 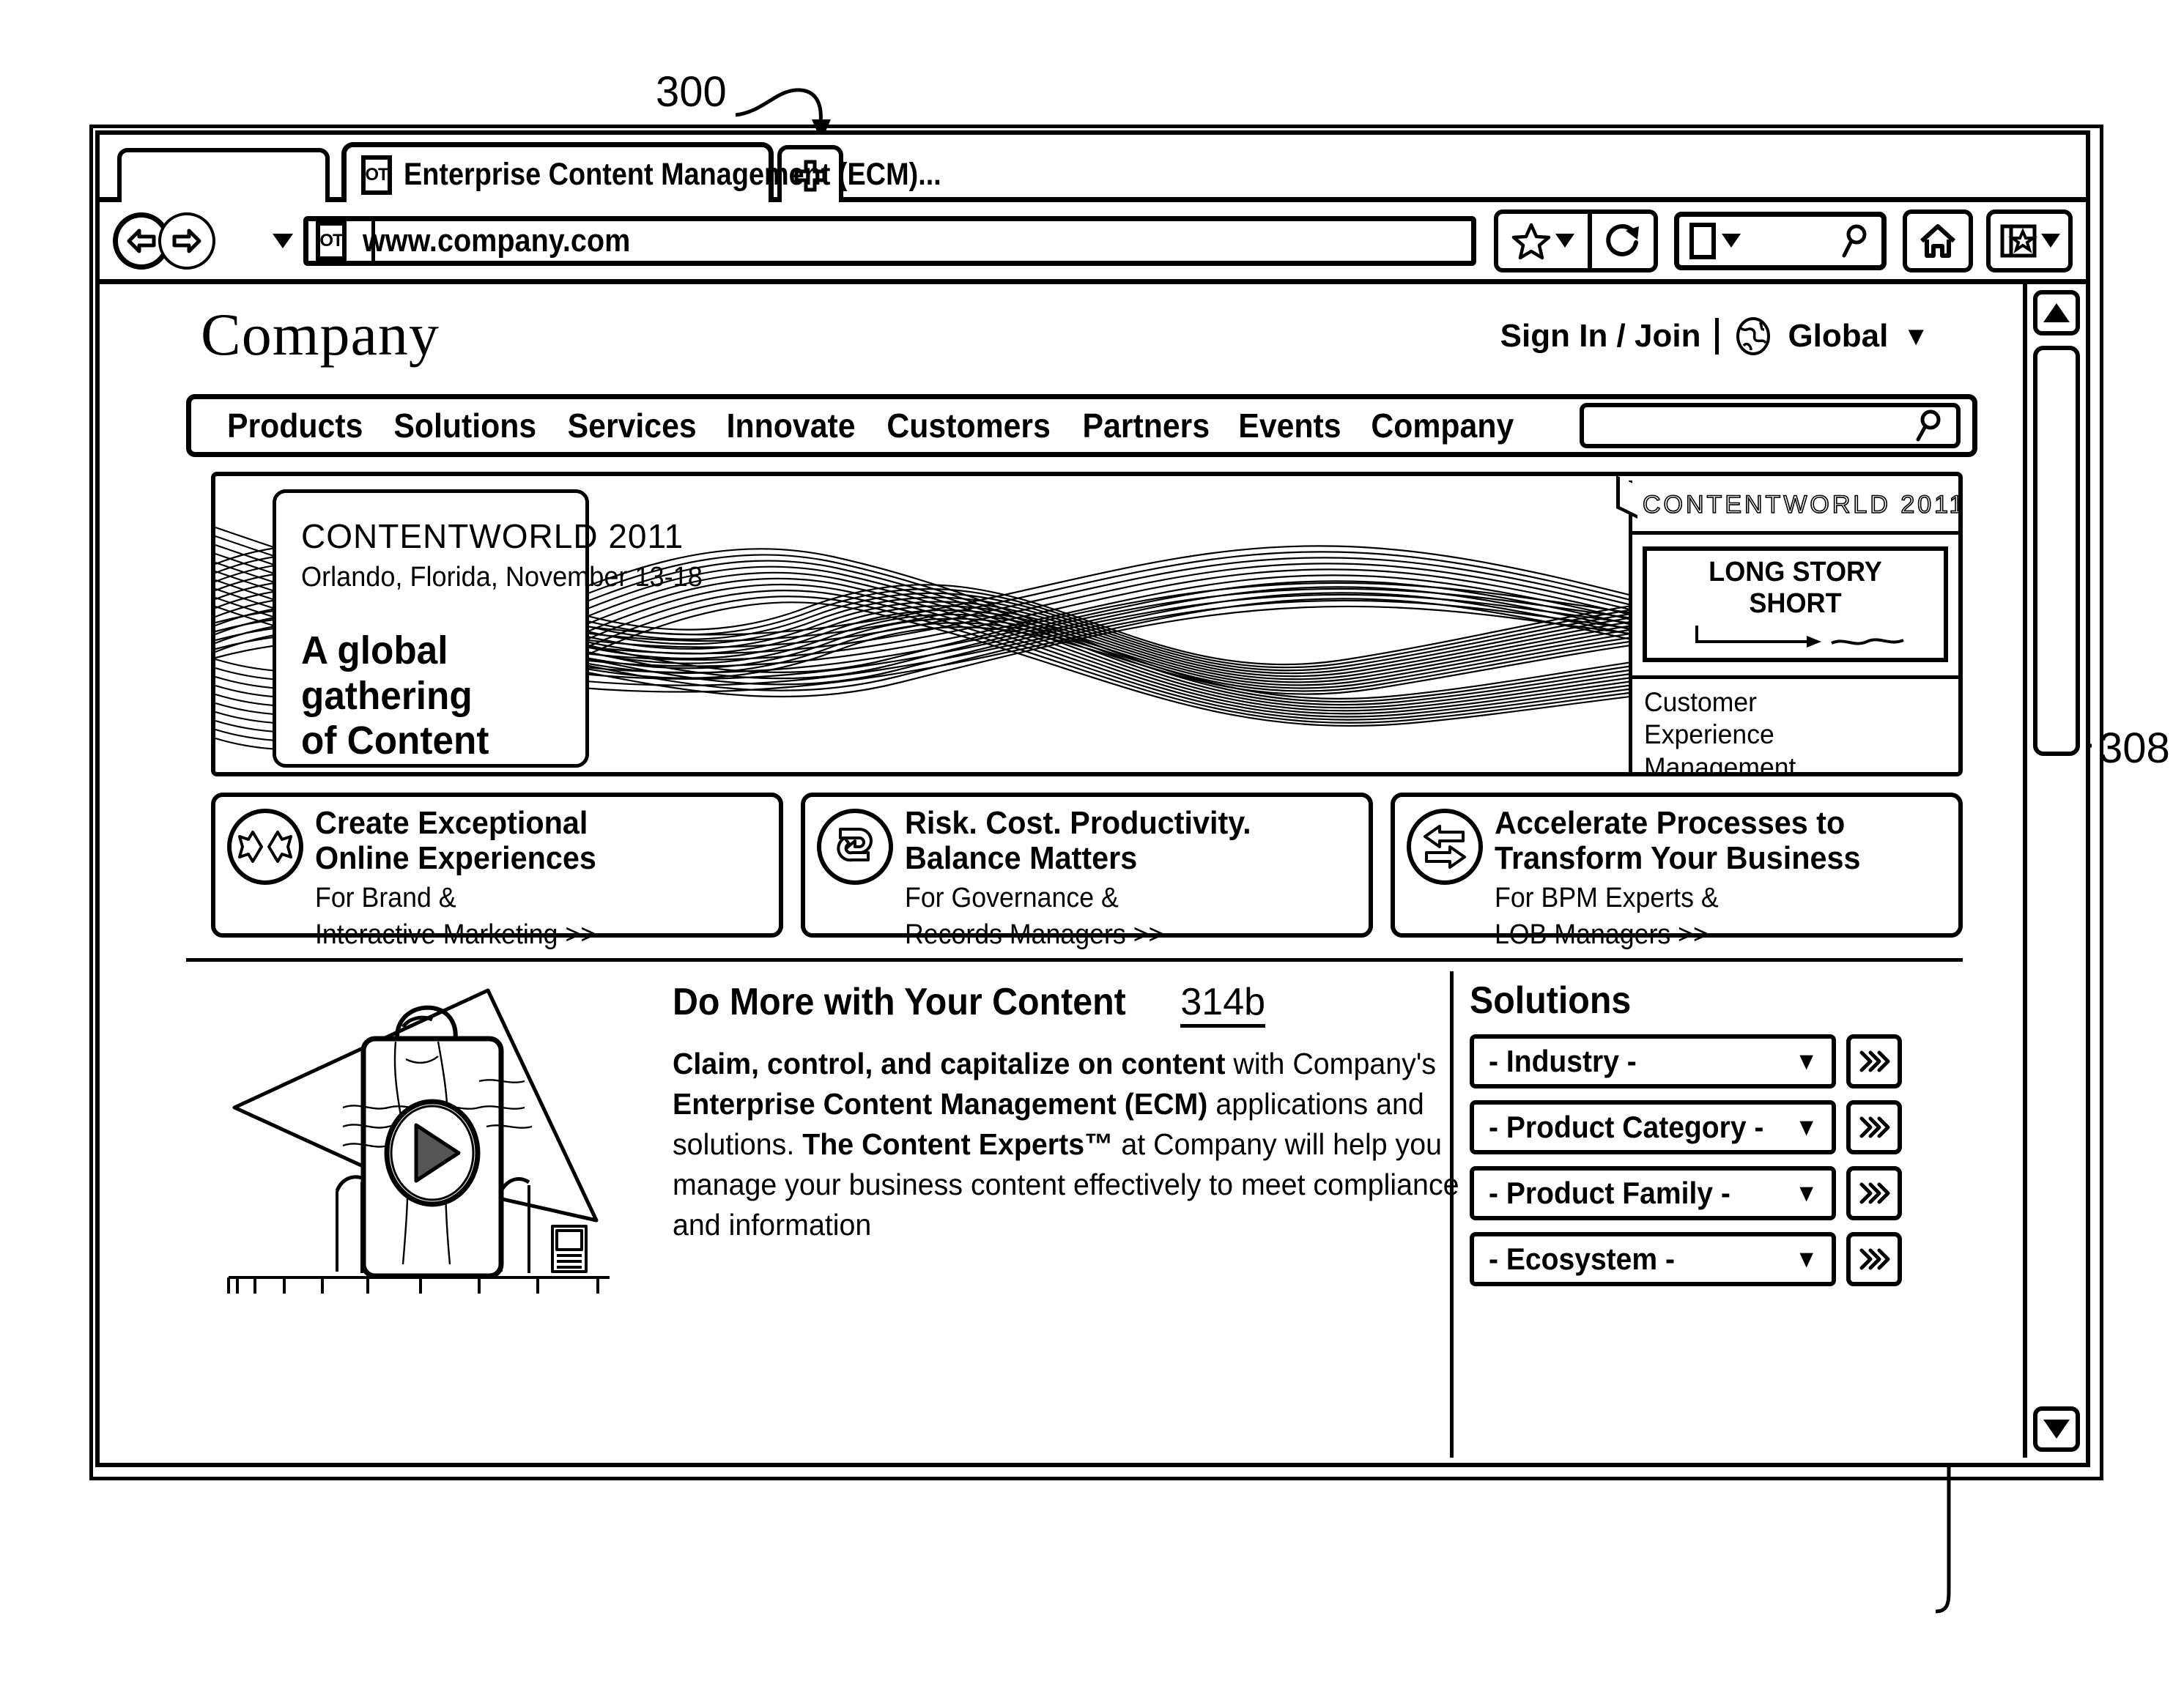 I want to click on go-button-product-family, so click(x=1874, y=1193).